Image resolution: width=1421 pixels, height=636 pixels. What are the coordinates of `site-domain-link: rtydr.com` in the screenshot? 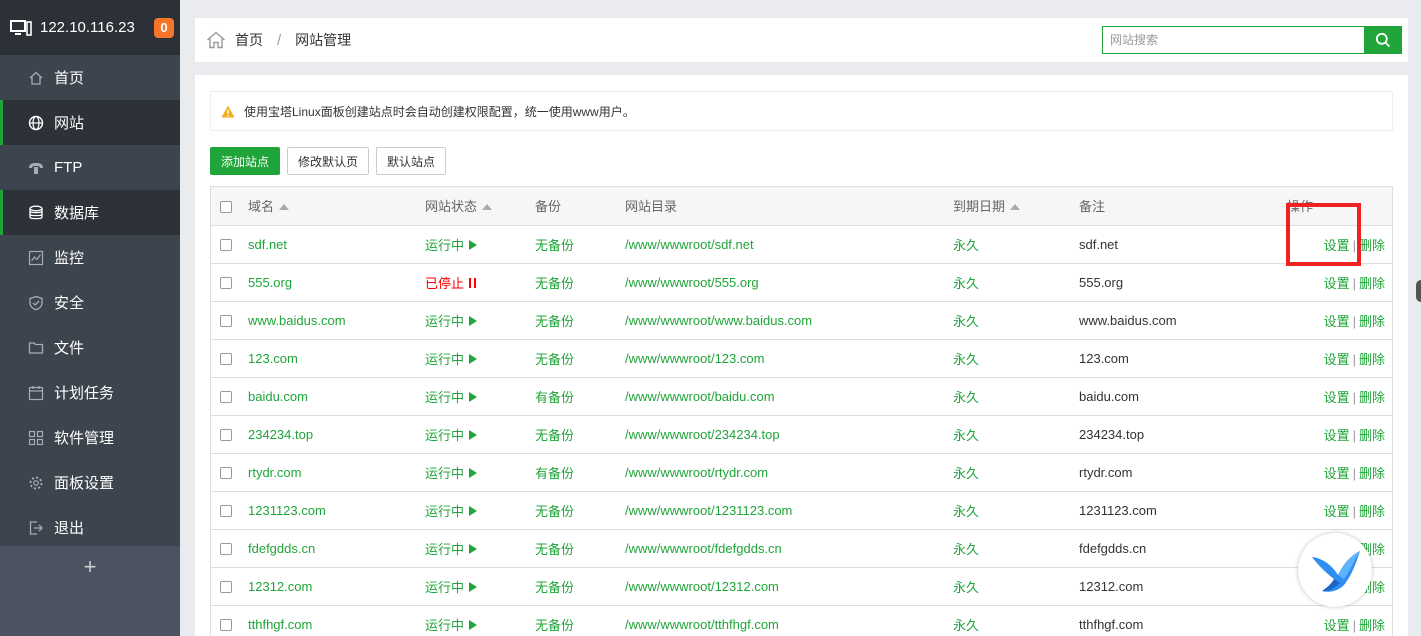 It's located at (336, 472).